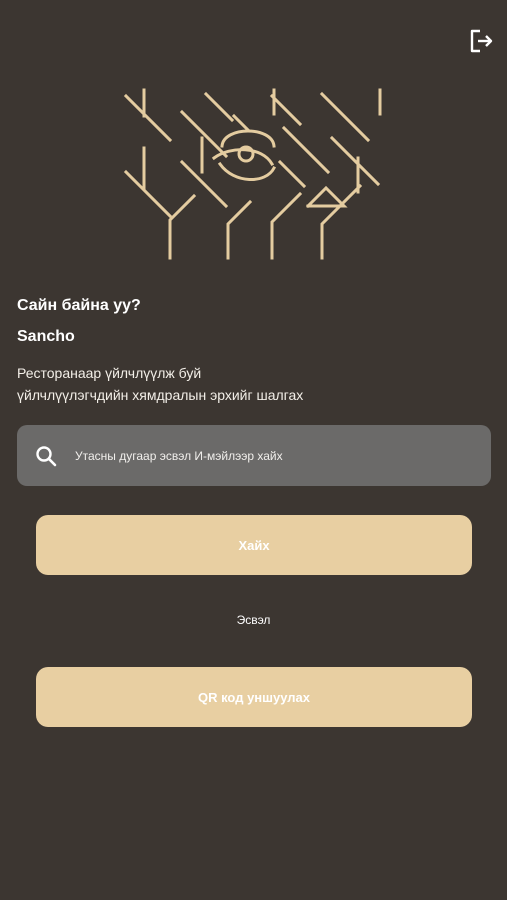 The height and width of the screenshot is (900, 507). I want to click on sancho-logo, so click(254, 174).